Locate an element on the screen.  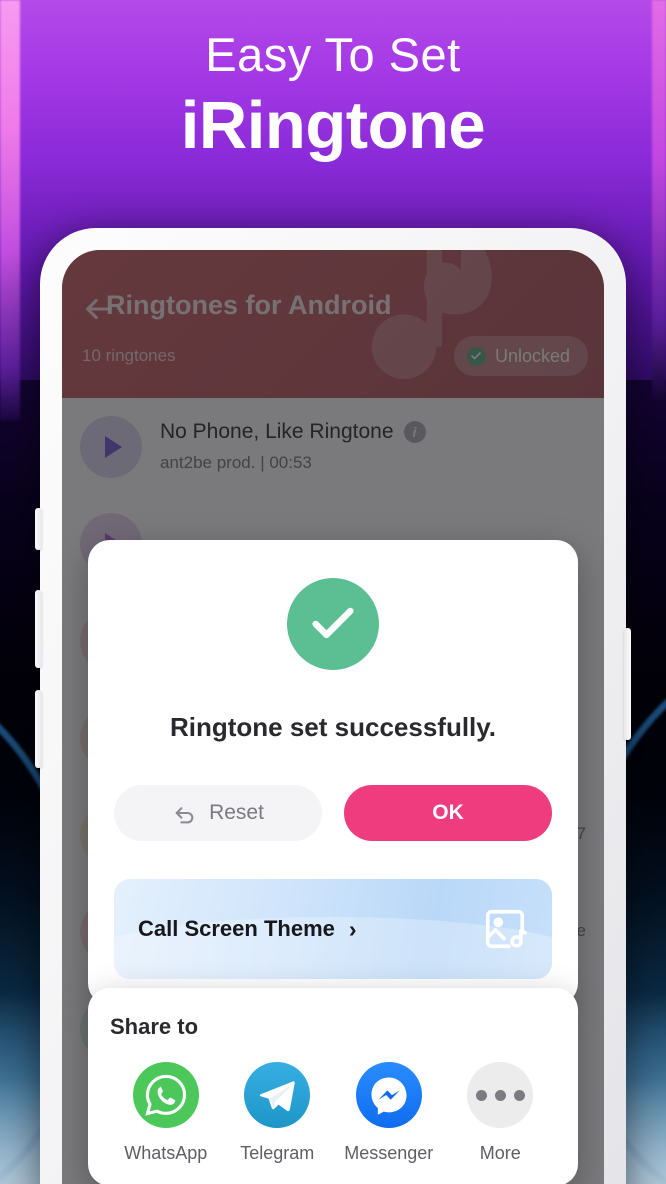
reset-button: Reset is located at coordinates (218, 813).